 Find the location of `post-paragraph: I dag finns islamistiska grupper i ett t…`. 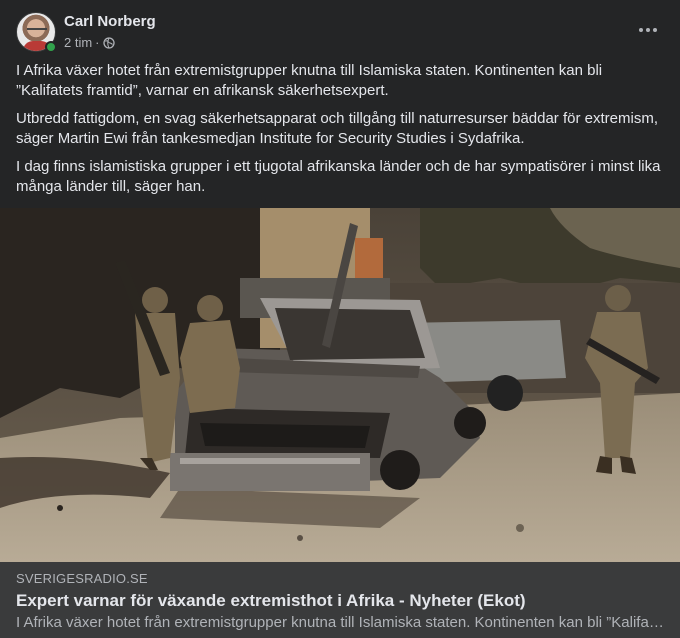

post-paragraph: I dag finns islamistiska grupper i ett t… is located at coordinates (338, 176).